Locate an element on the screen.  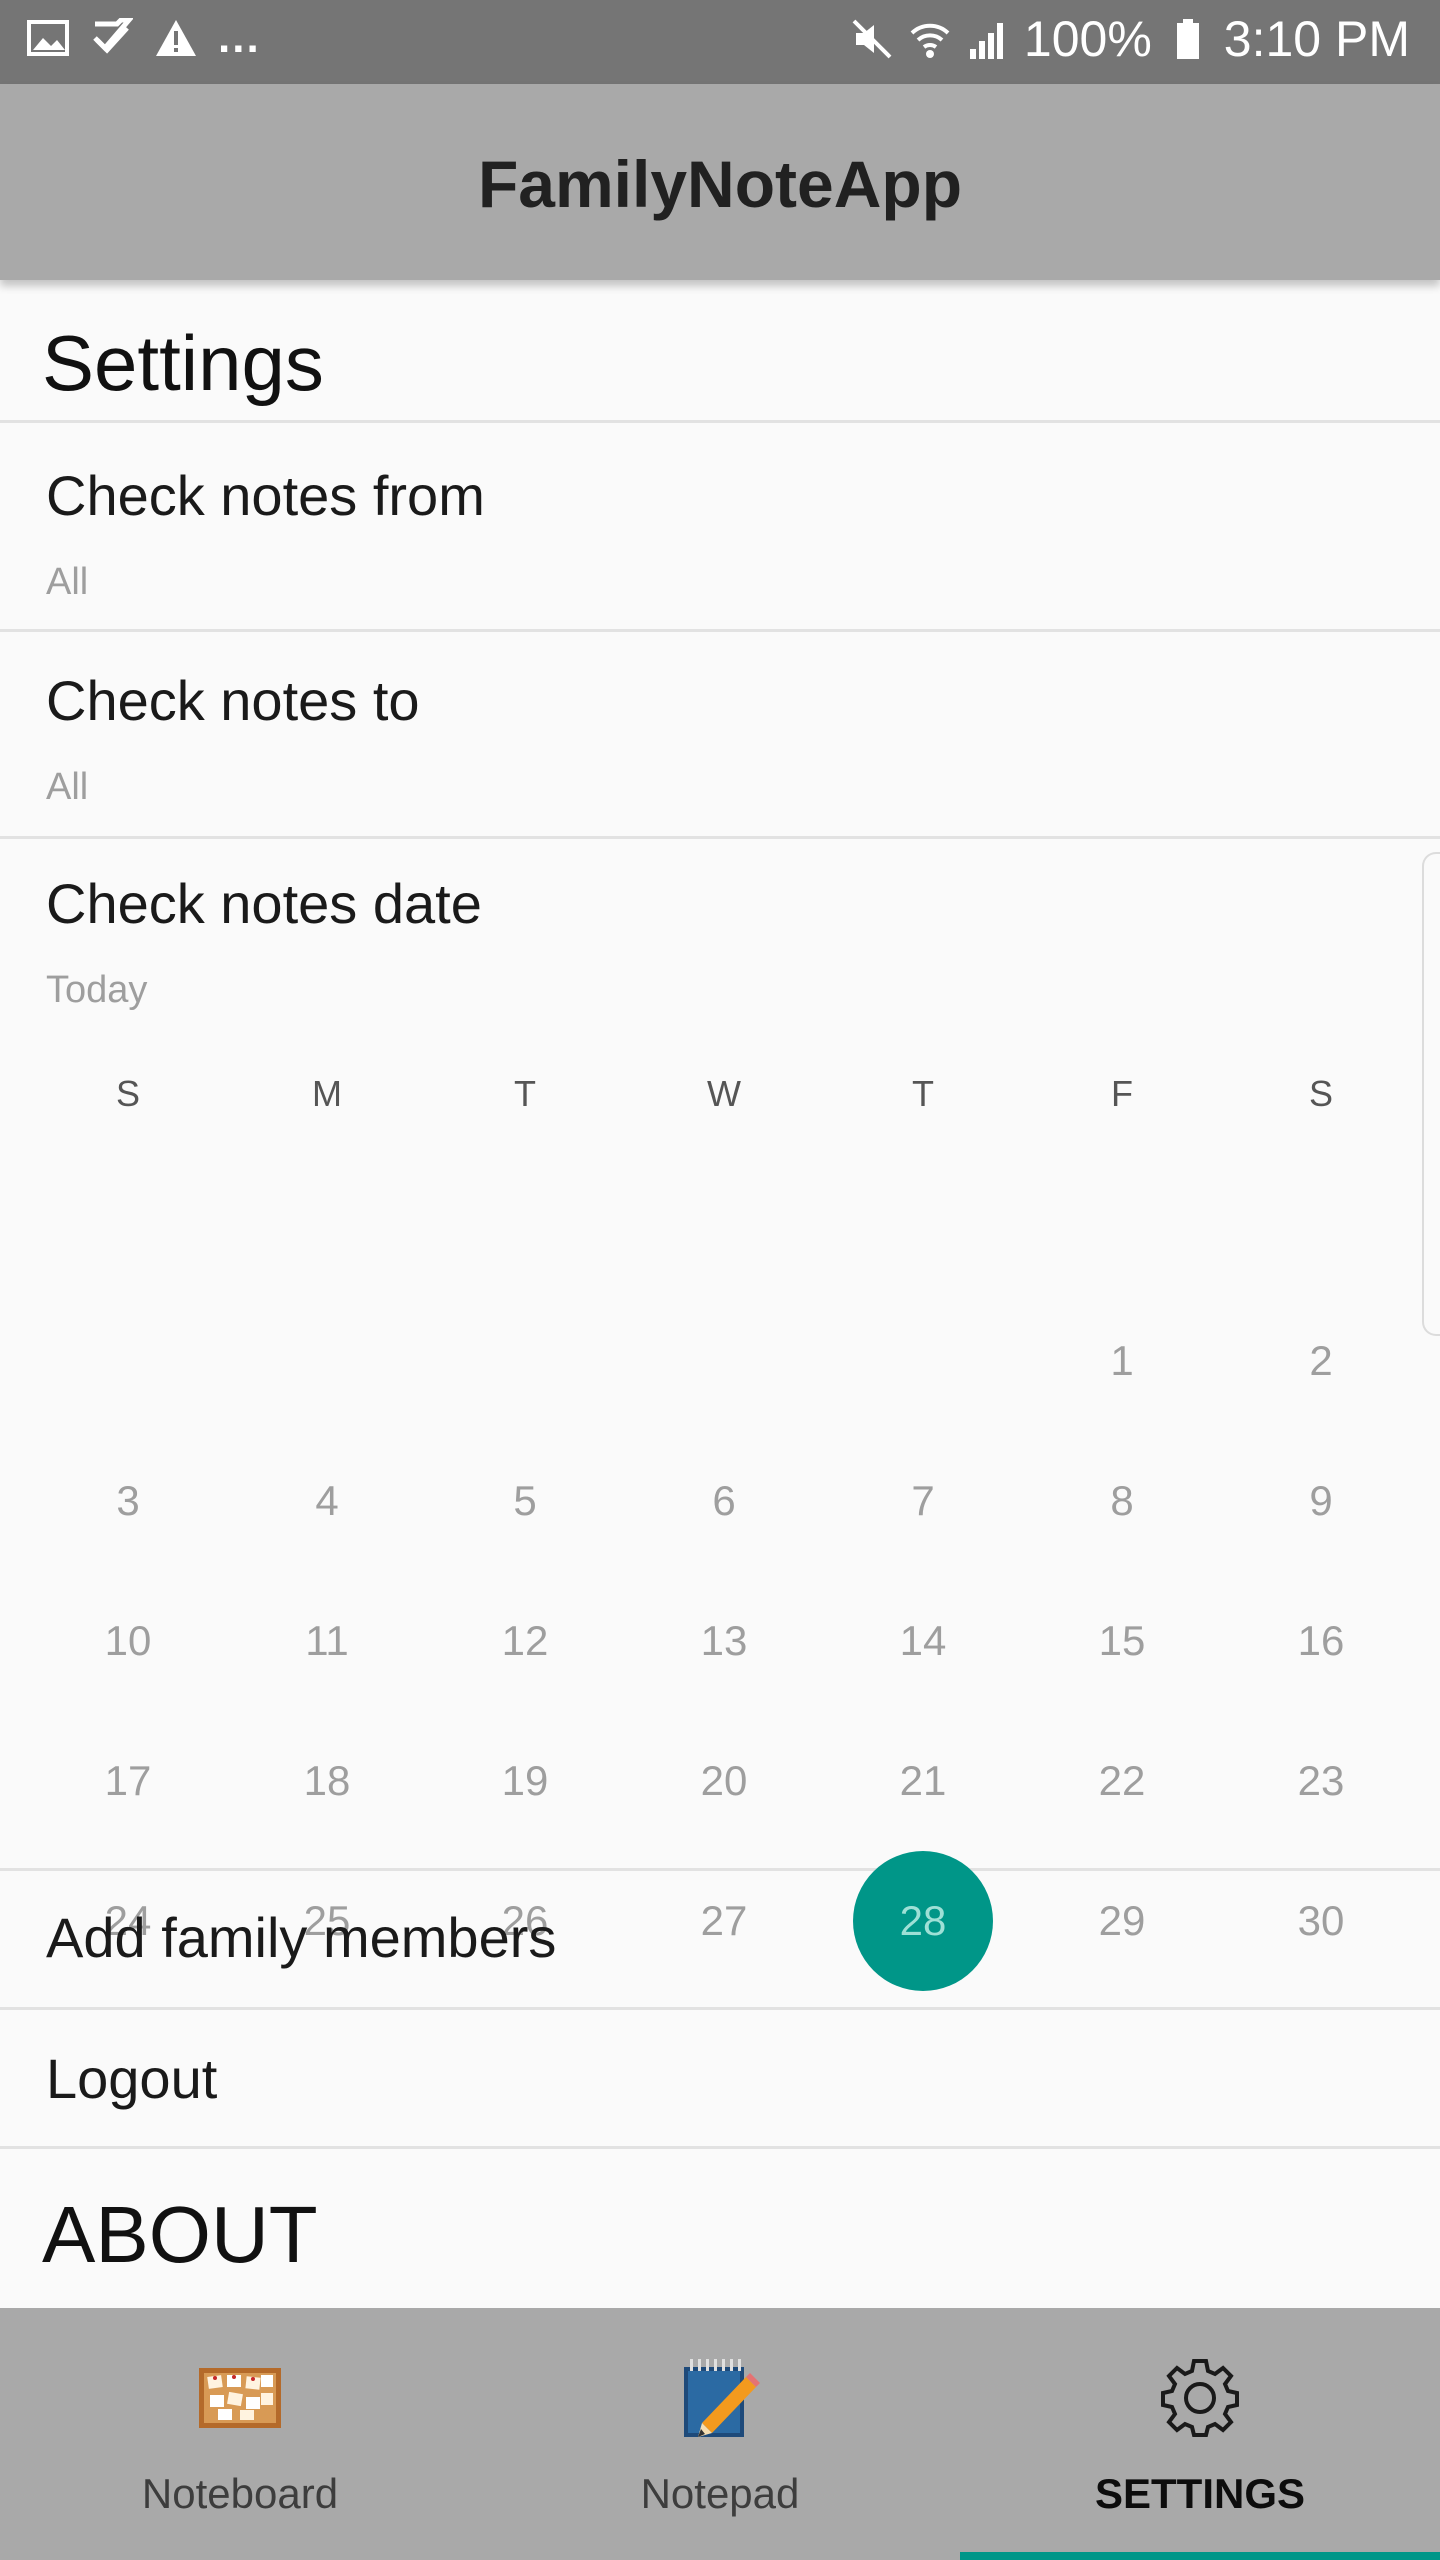
pref-title: Logout is located at coordinates (132, 2078).